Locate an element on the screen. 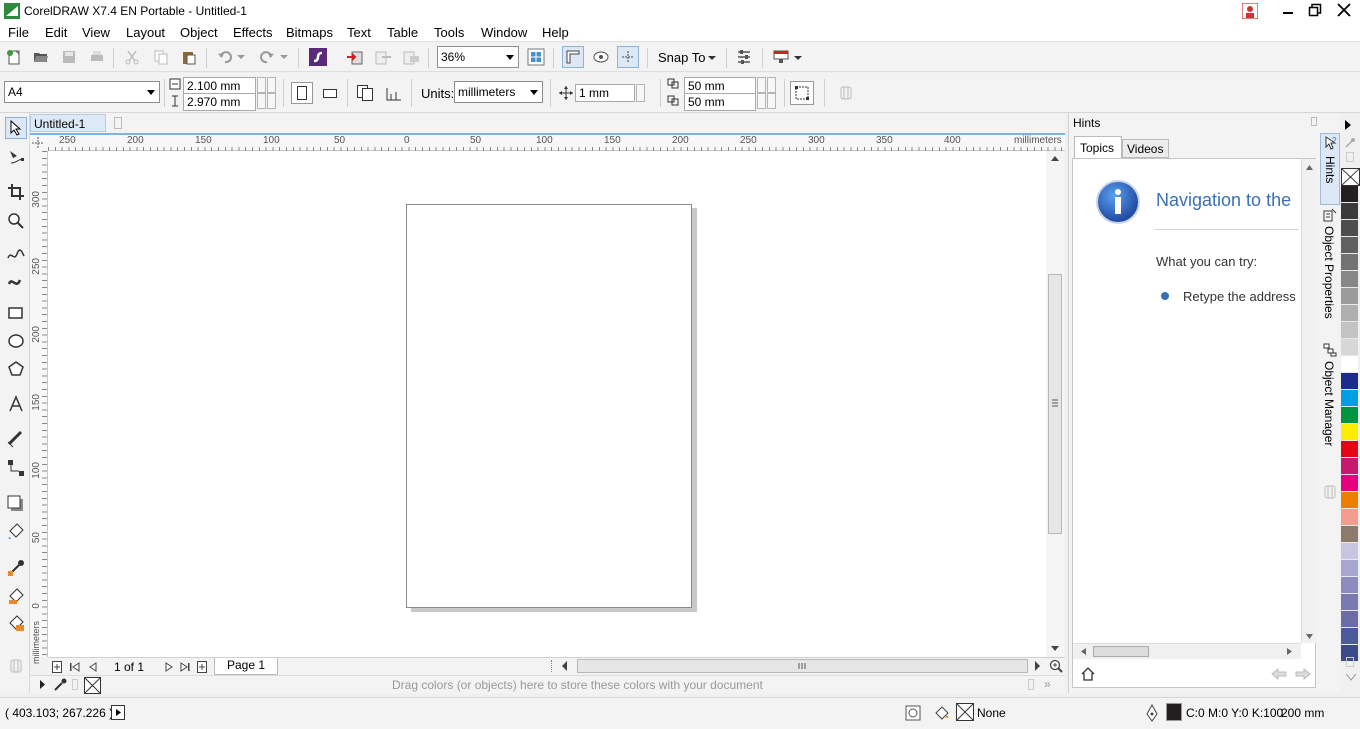 This screenshot has height=729, width=1360. redo-dropdown-icon is located at coordinates (284, 57).